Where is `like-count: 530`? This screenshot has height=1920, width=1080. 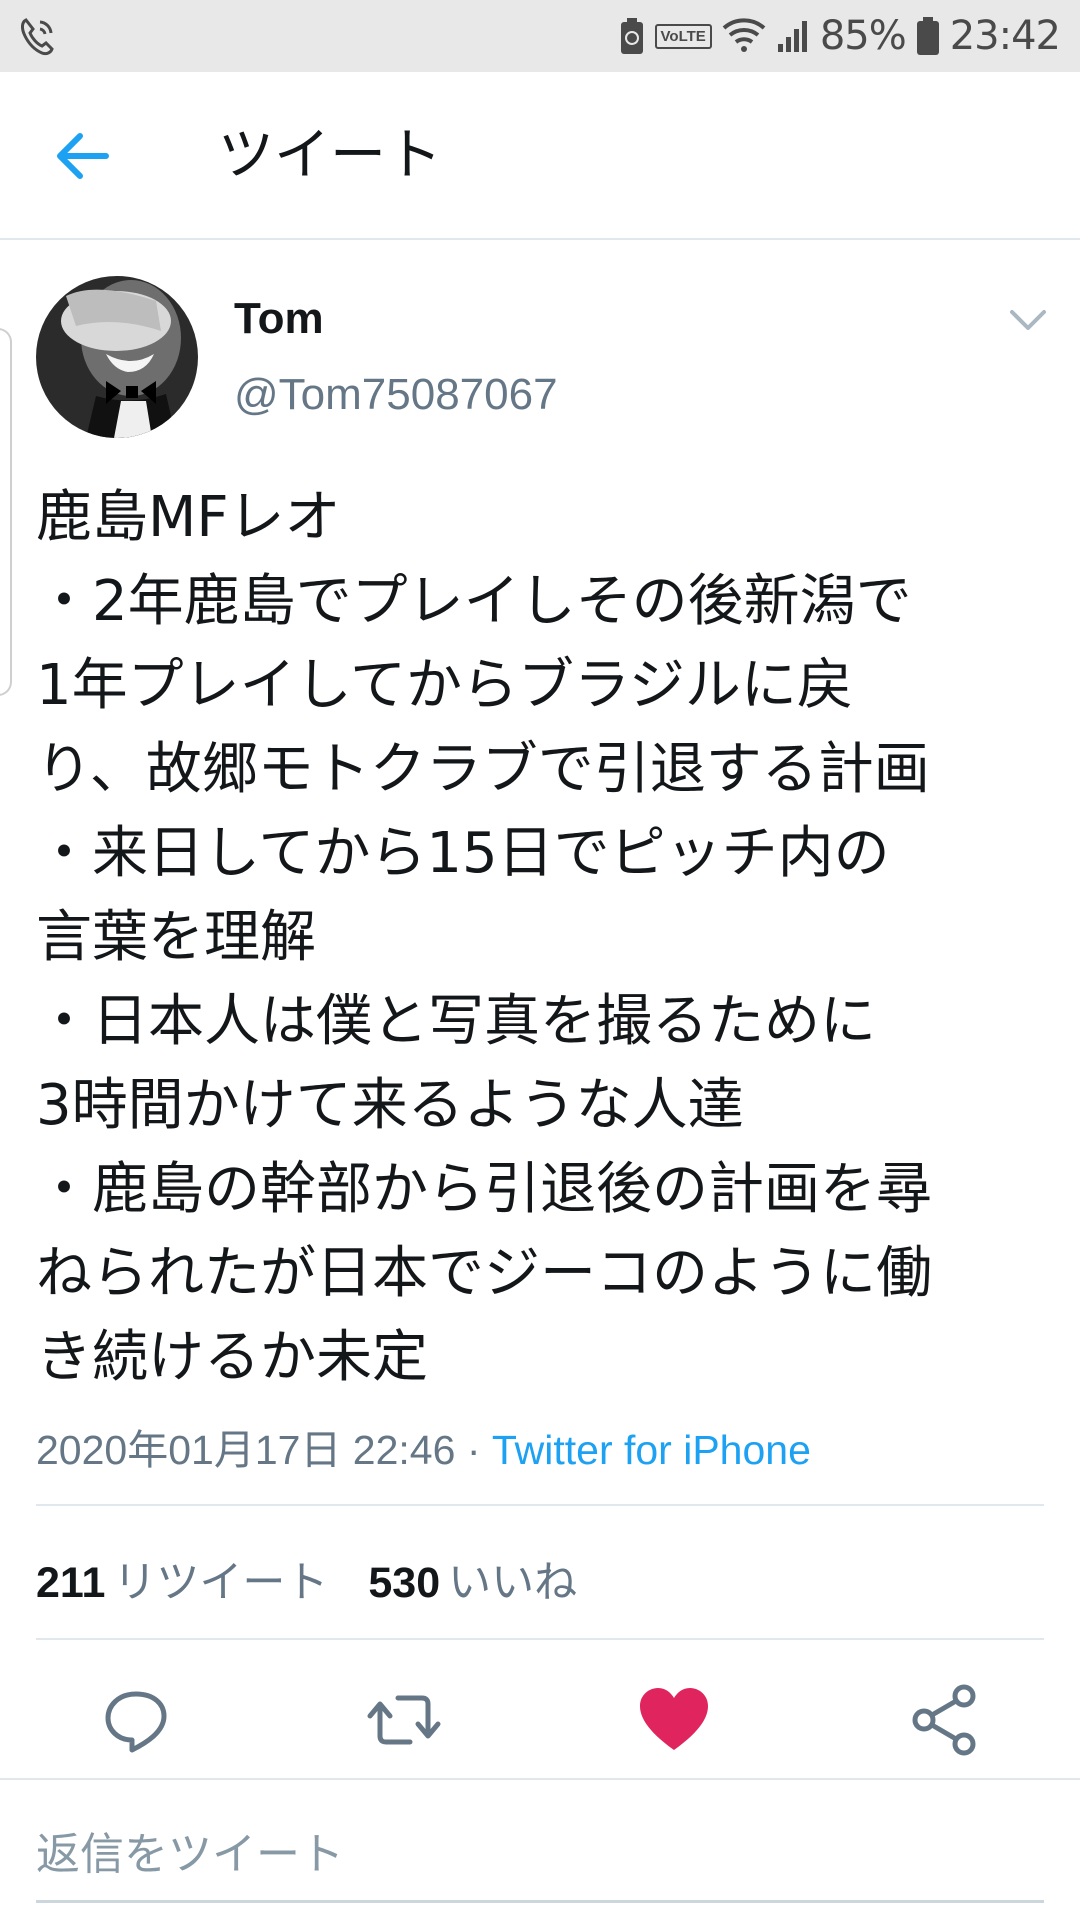
like-count: 530 is located at coordinates (404, 1583).